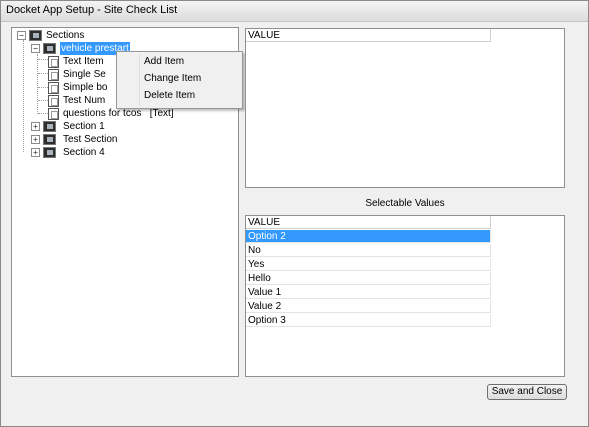 This screenshot has width=589, height=427. Describe the element at coordinates (139, 80) in the screenshot. I see `menu-gutter` at that location.